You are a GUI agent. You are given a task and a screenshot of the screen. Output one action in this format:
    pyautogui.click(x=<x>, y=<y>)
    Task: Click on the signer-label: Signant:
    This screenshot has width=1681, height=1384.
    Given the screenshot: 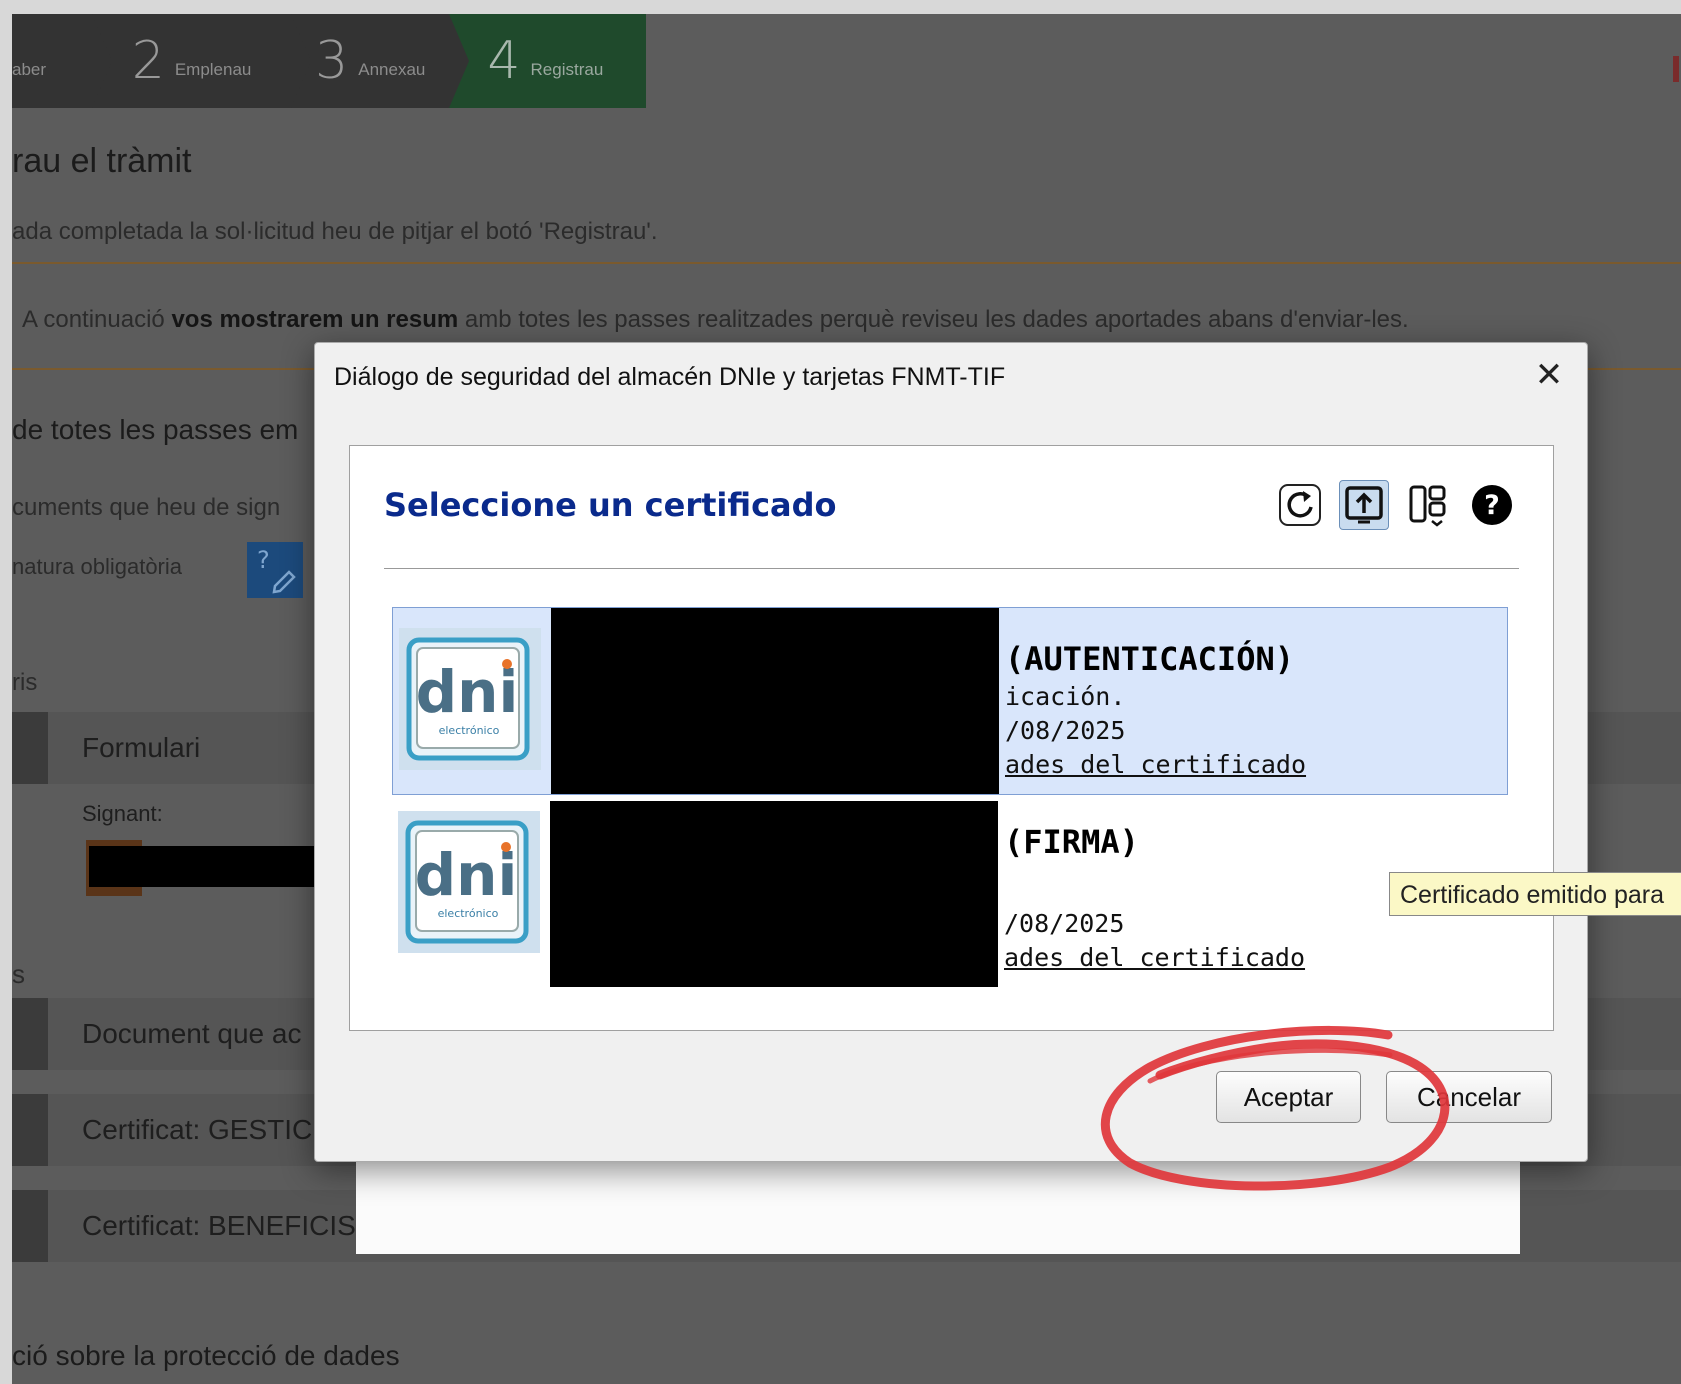 What is the action you would take?
    pyautogui.click(x=122, y=813)
    